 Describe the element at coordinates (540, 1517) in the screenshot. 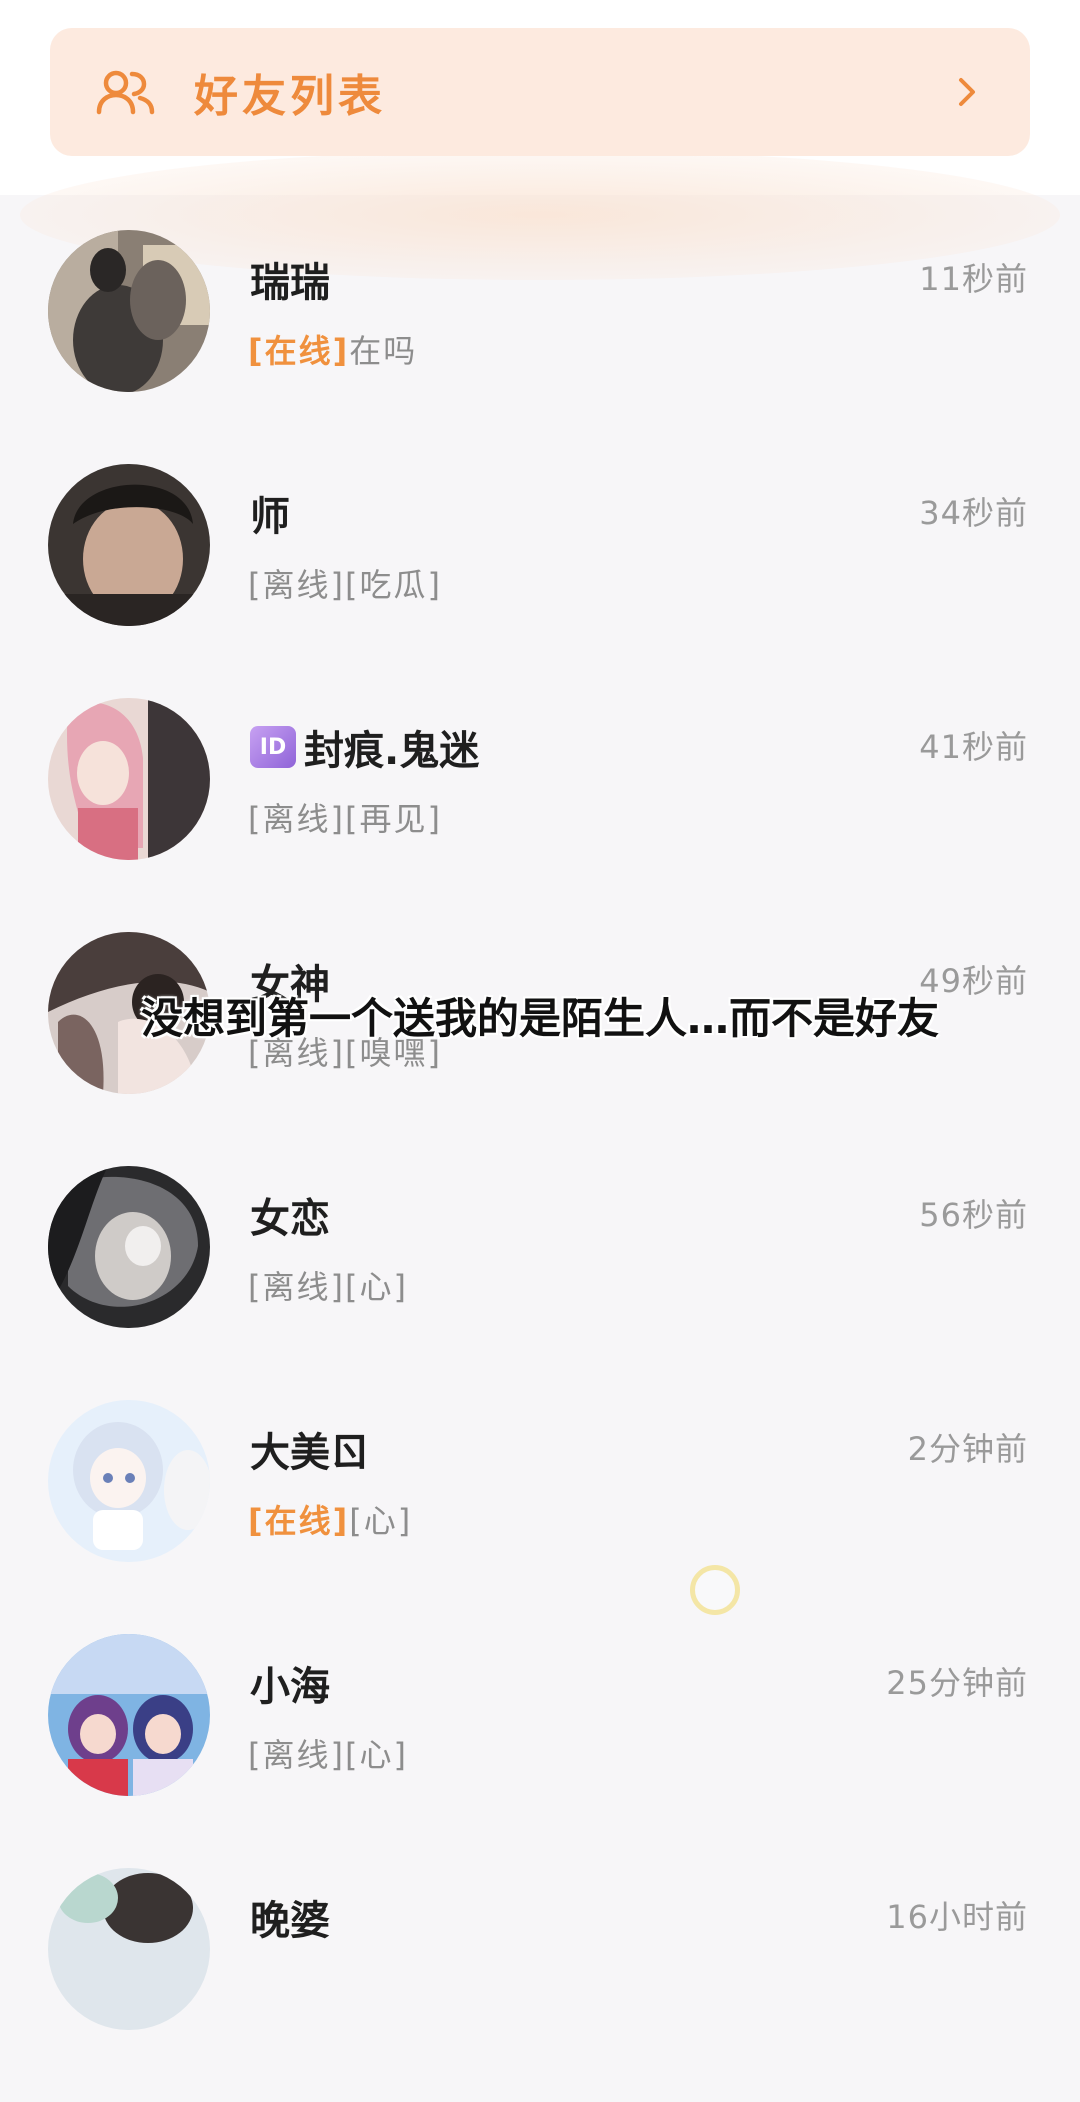

I see `contact-row: 大美ㄖ [在线][心] 2分钟前` at that location.